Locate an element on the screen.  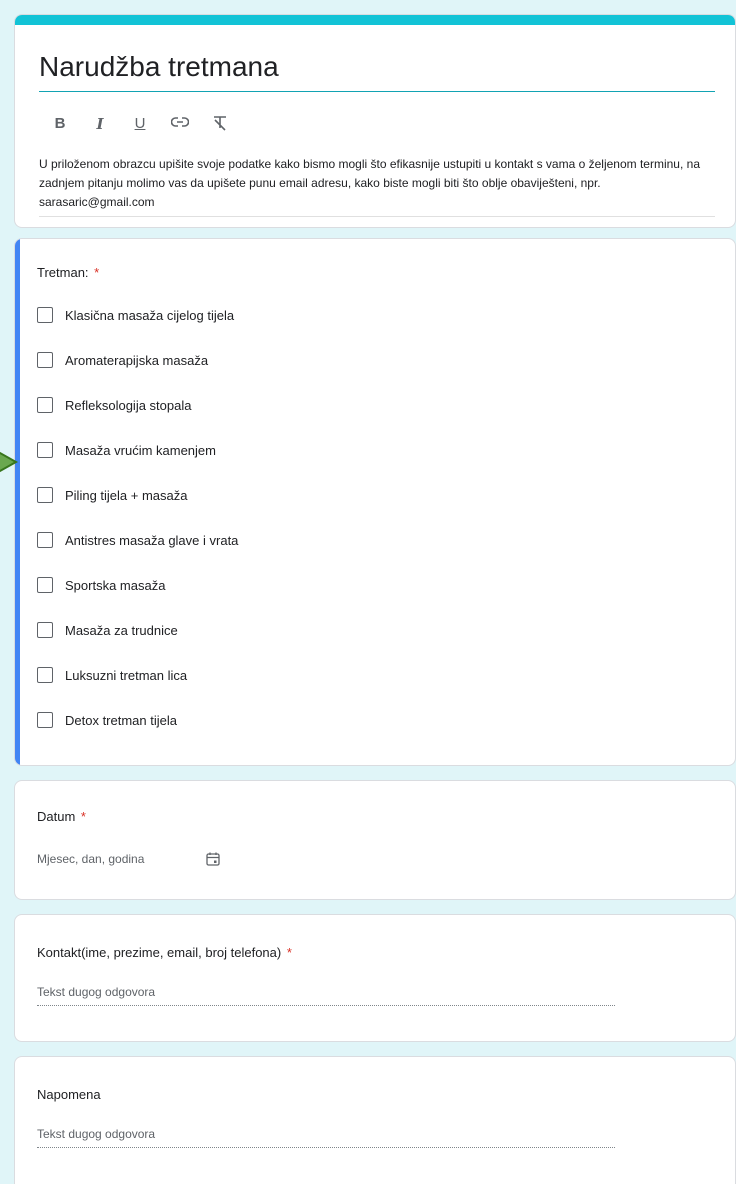
question-label: Tretman: is located at coordinates (63, 272).